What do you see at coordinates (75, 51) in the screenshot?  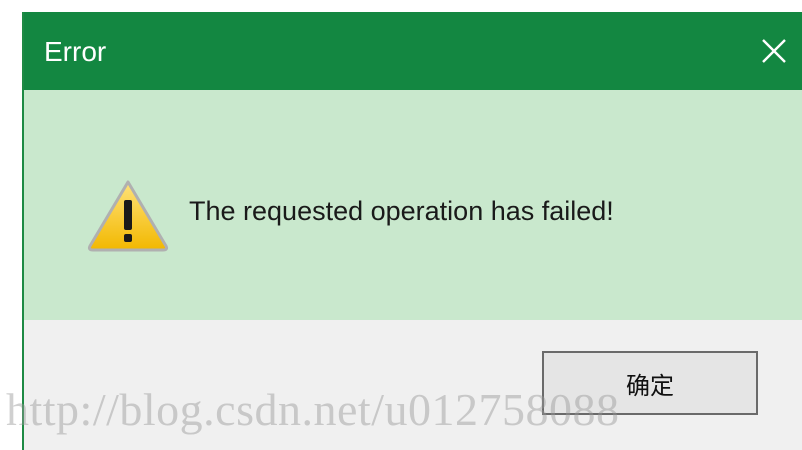 I see `dialog-title: Error` at bounding box center [75, 51].